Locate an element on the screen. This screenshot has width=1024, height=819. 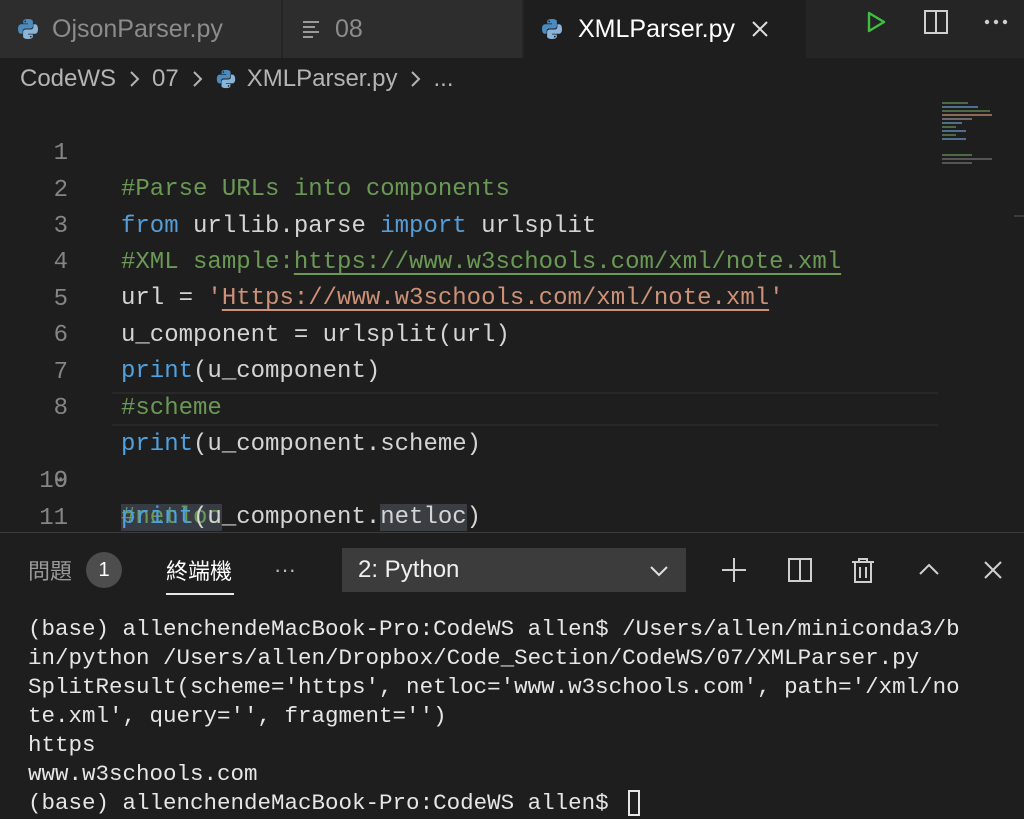
editor-tab-bar: OjsonParser.py 08 XMLParser.py is located at coordinates (512, 29).